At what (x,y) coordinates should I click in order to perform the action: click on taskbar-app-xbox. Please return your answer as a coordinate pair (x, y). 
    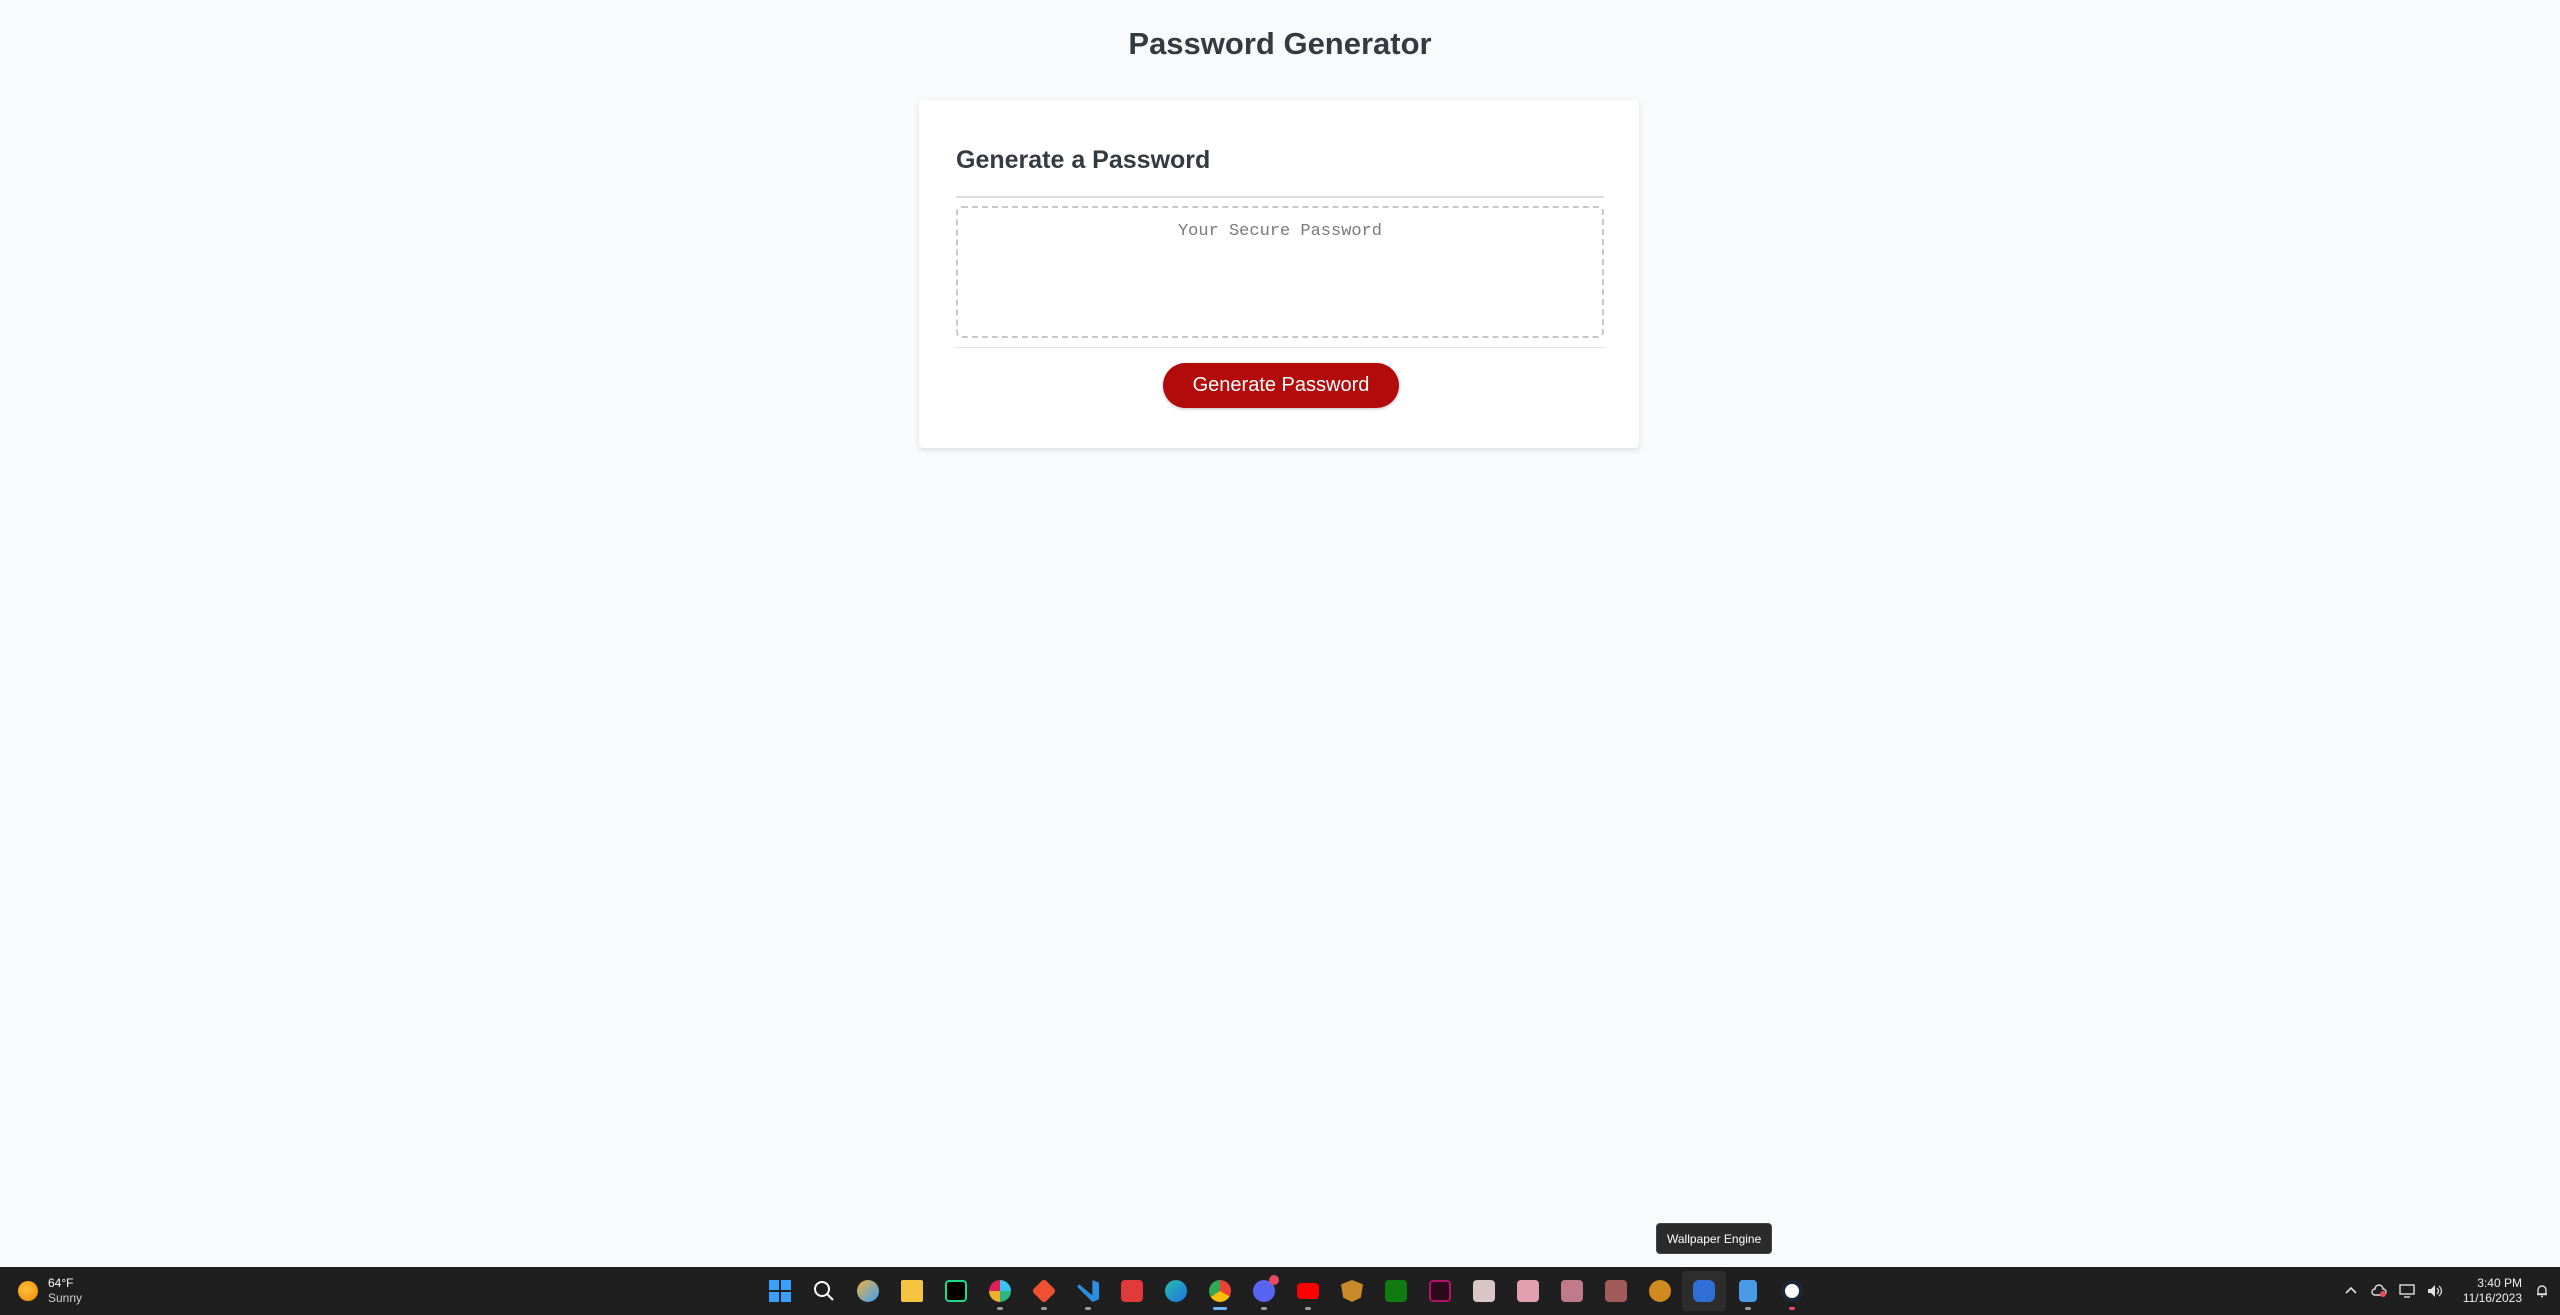
    Looking at the image, I should click on (1396, 1291).